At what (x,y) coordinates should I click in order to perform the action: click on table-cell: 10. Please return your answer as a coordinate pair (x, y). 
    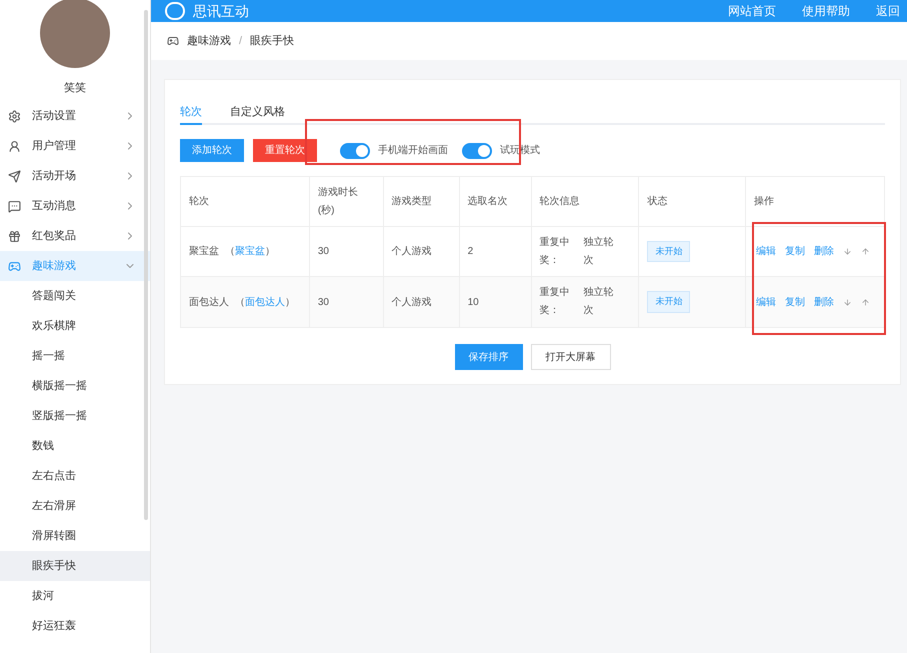
    Looking at the image, I should click on (496, 302).